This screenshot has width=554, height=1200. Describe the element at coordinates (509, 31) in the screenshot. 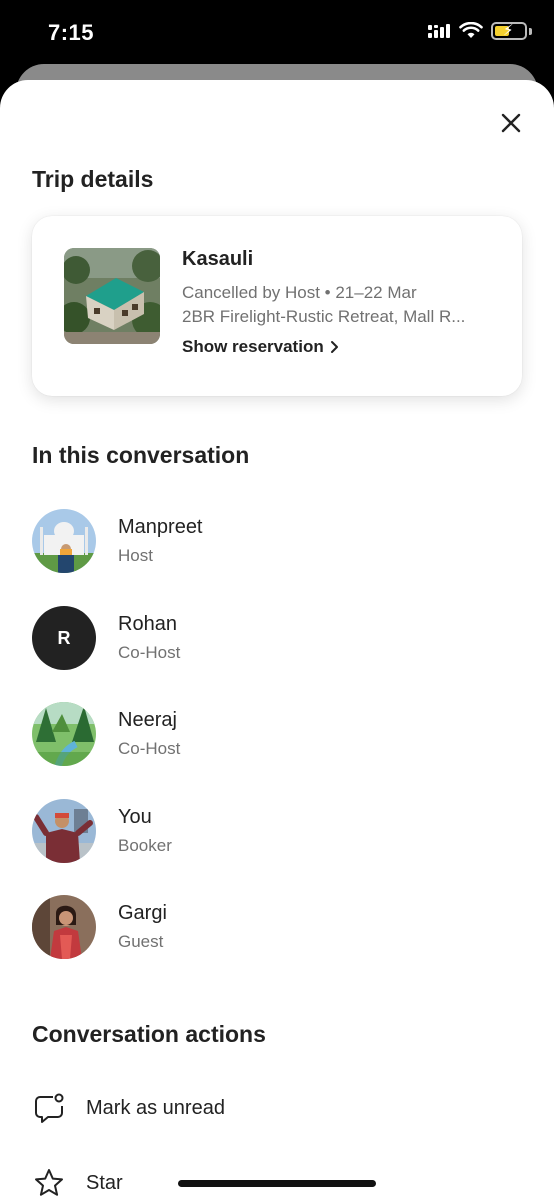

I see `battery-icon: ⚡` at that location.